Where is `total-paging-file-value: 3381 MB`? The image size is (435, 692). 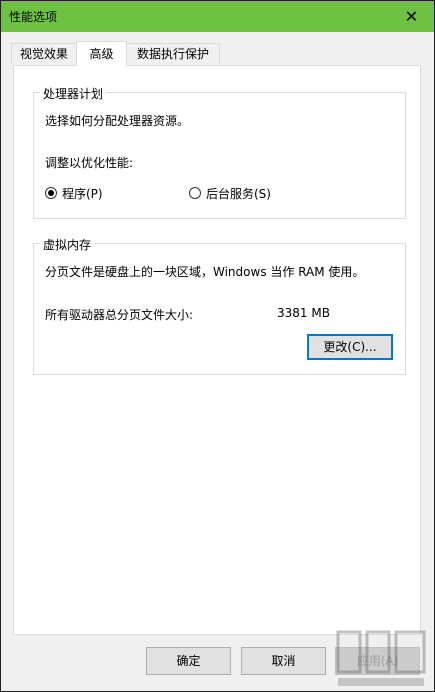
total-paging-file-value: 3381 MB is located at coordinates (303, 313).